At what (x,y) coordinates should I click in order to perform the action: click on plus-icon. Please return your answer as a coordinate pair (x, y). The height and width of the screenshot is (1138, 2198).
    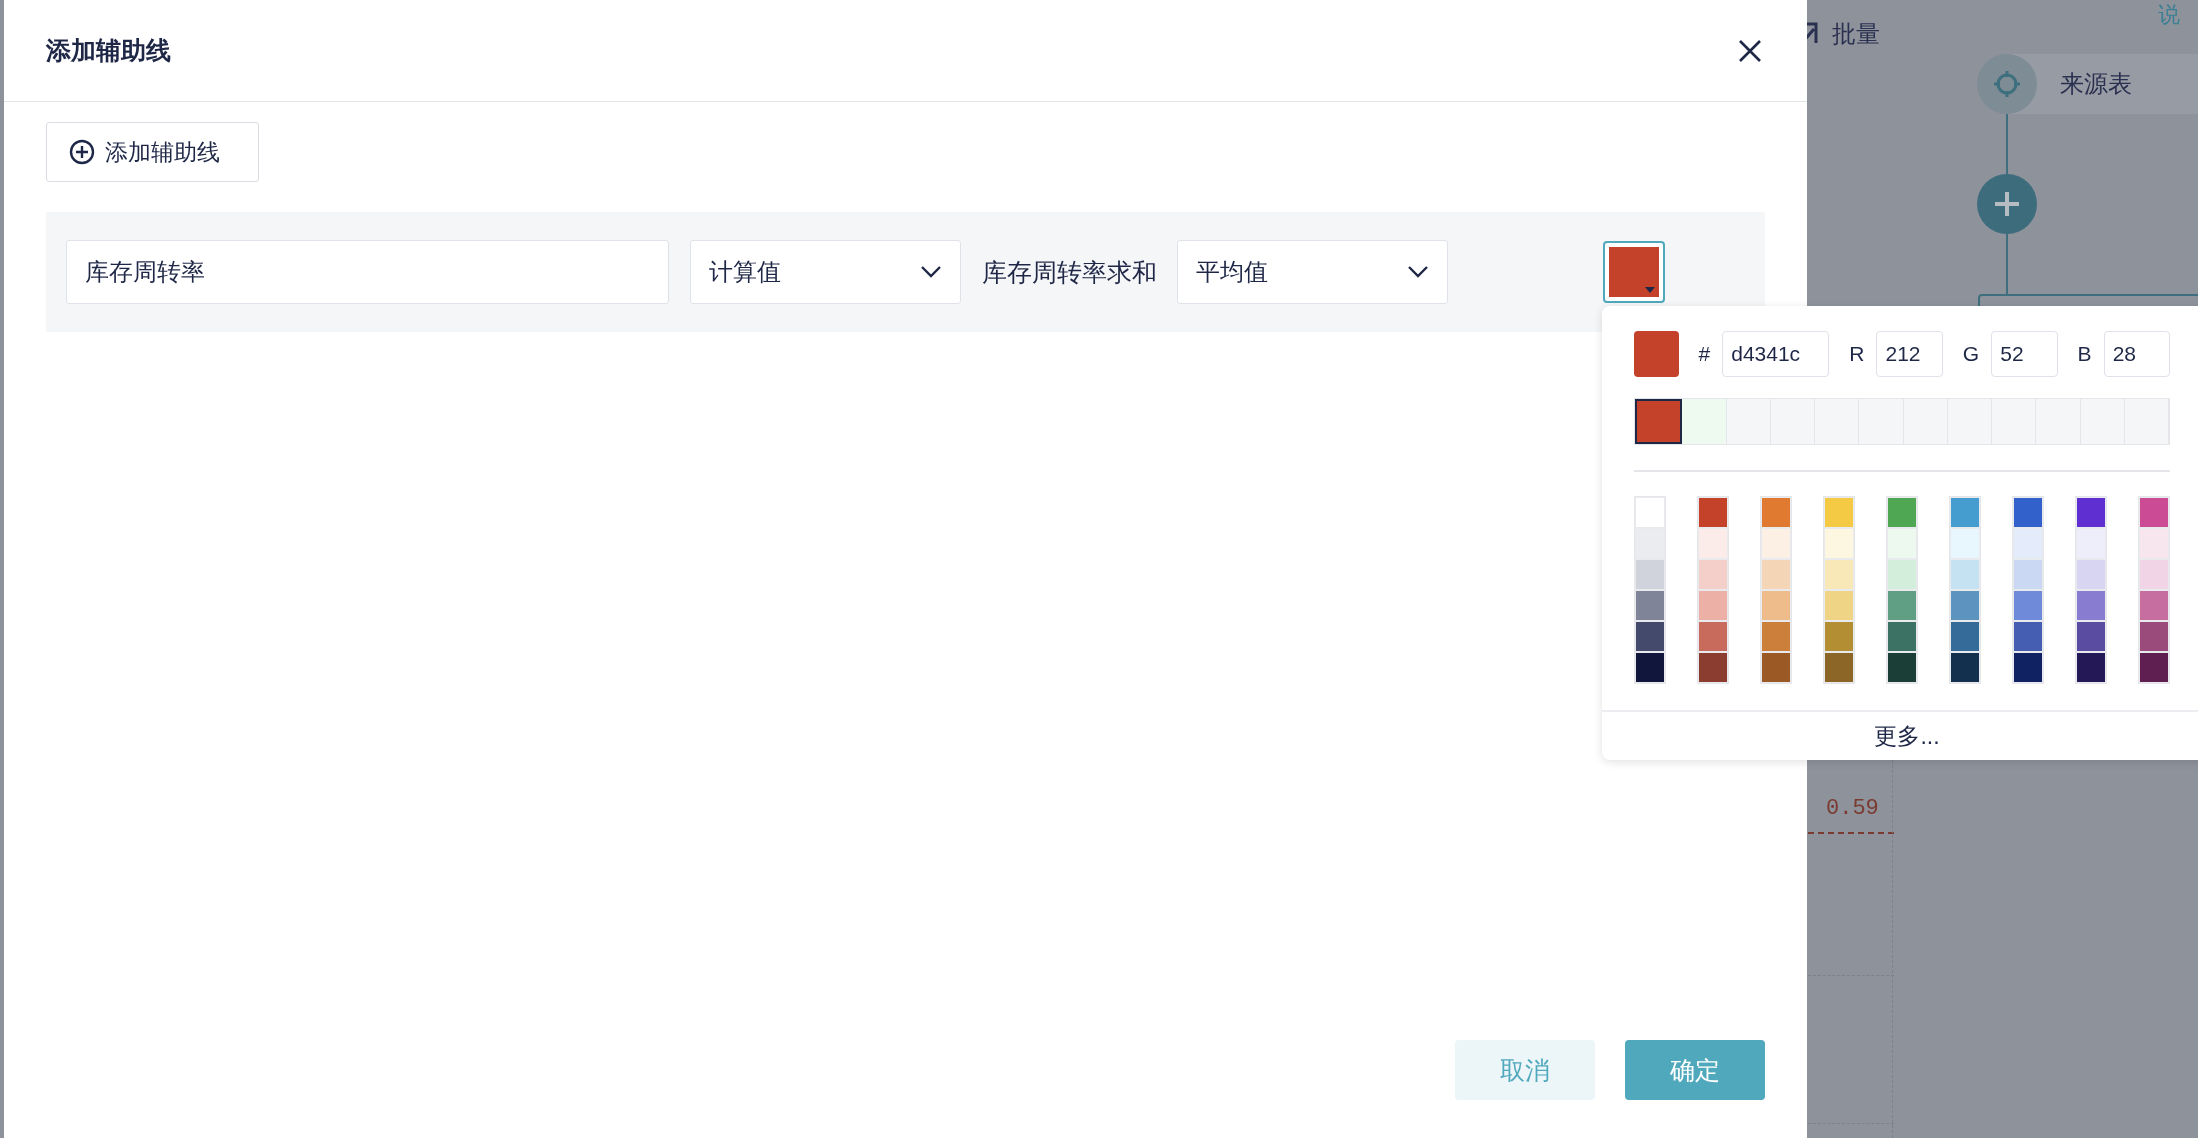
    Looking at the image, I should click on (2007, 204).